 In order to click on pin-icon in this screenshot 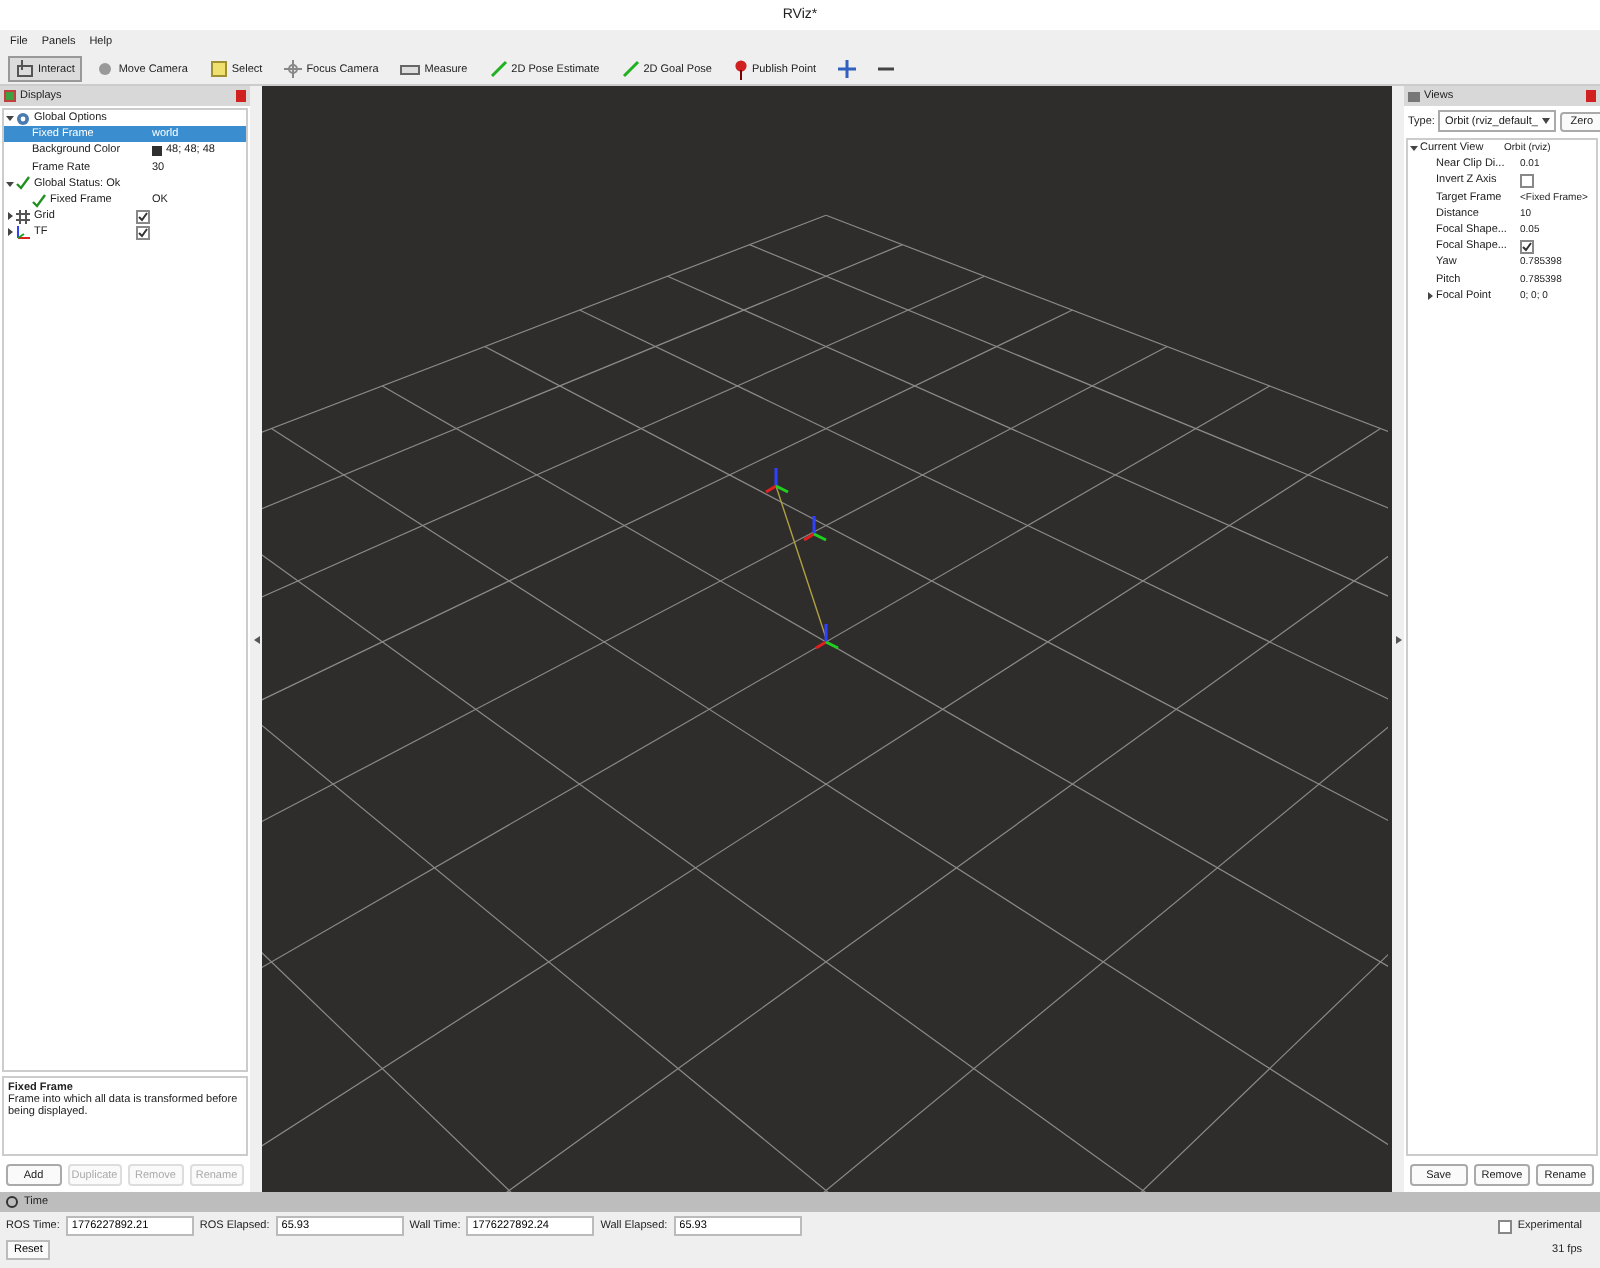, I will do `click(740, 69)`.